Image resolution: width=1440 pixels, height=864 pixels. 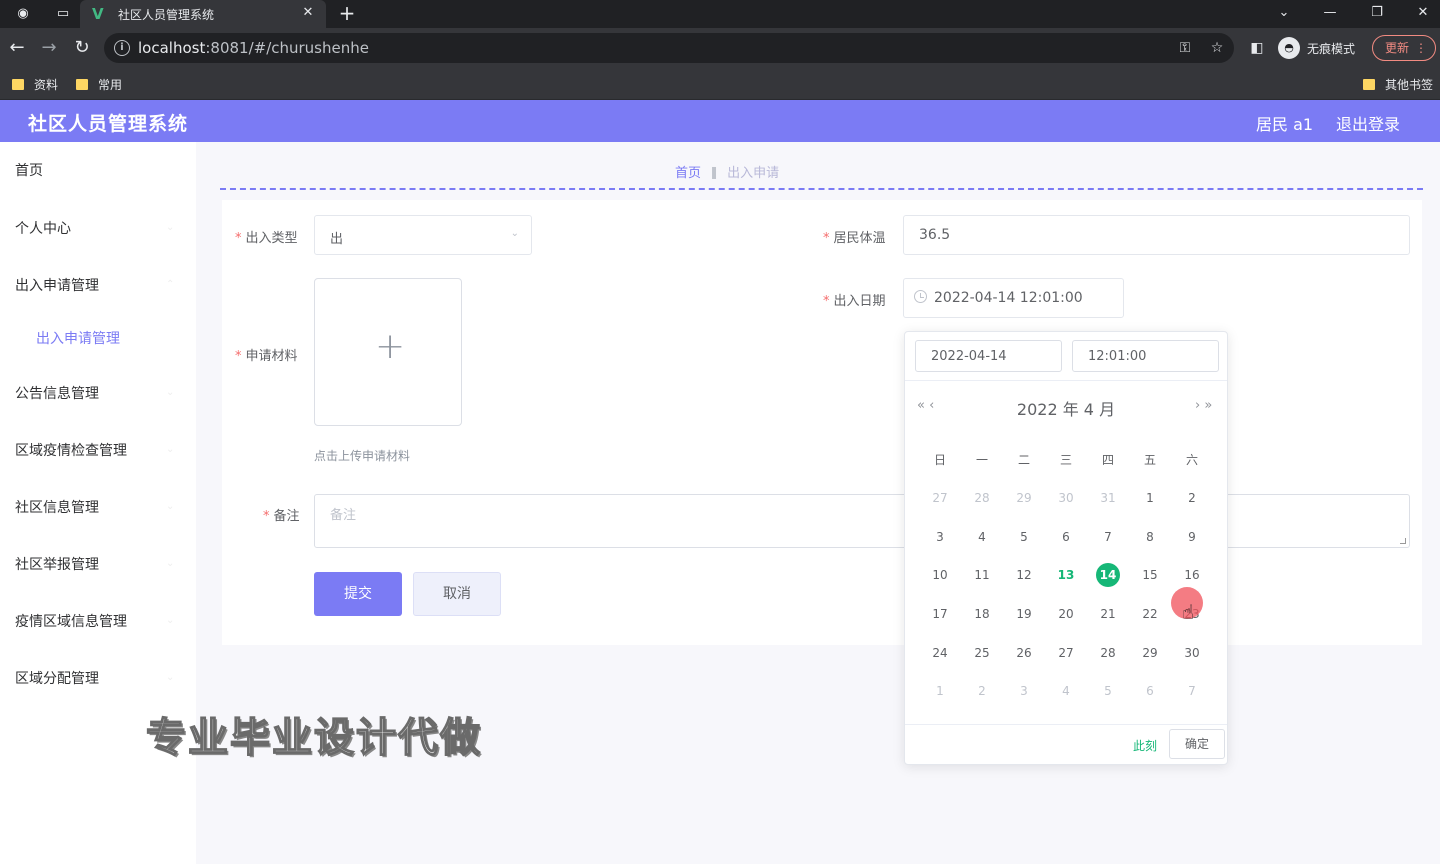 What do you see at coordinates (1107, 460) in the screenshot?
I see `weekday-header: 四` at bounding box center [1107, 460].